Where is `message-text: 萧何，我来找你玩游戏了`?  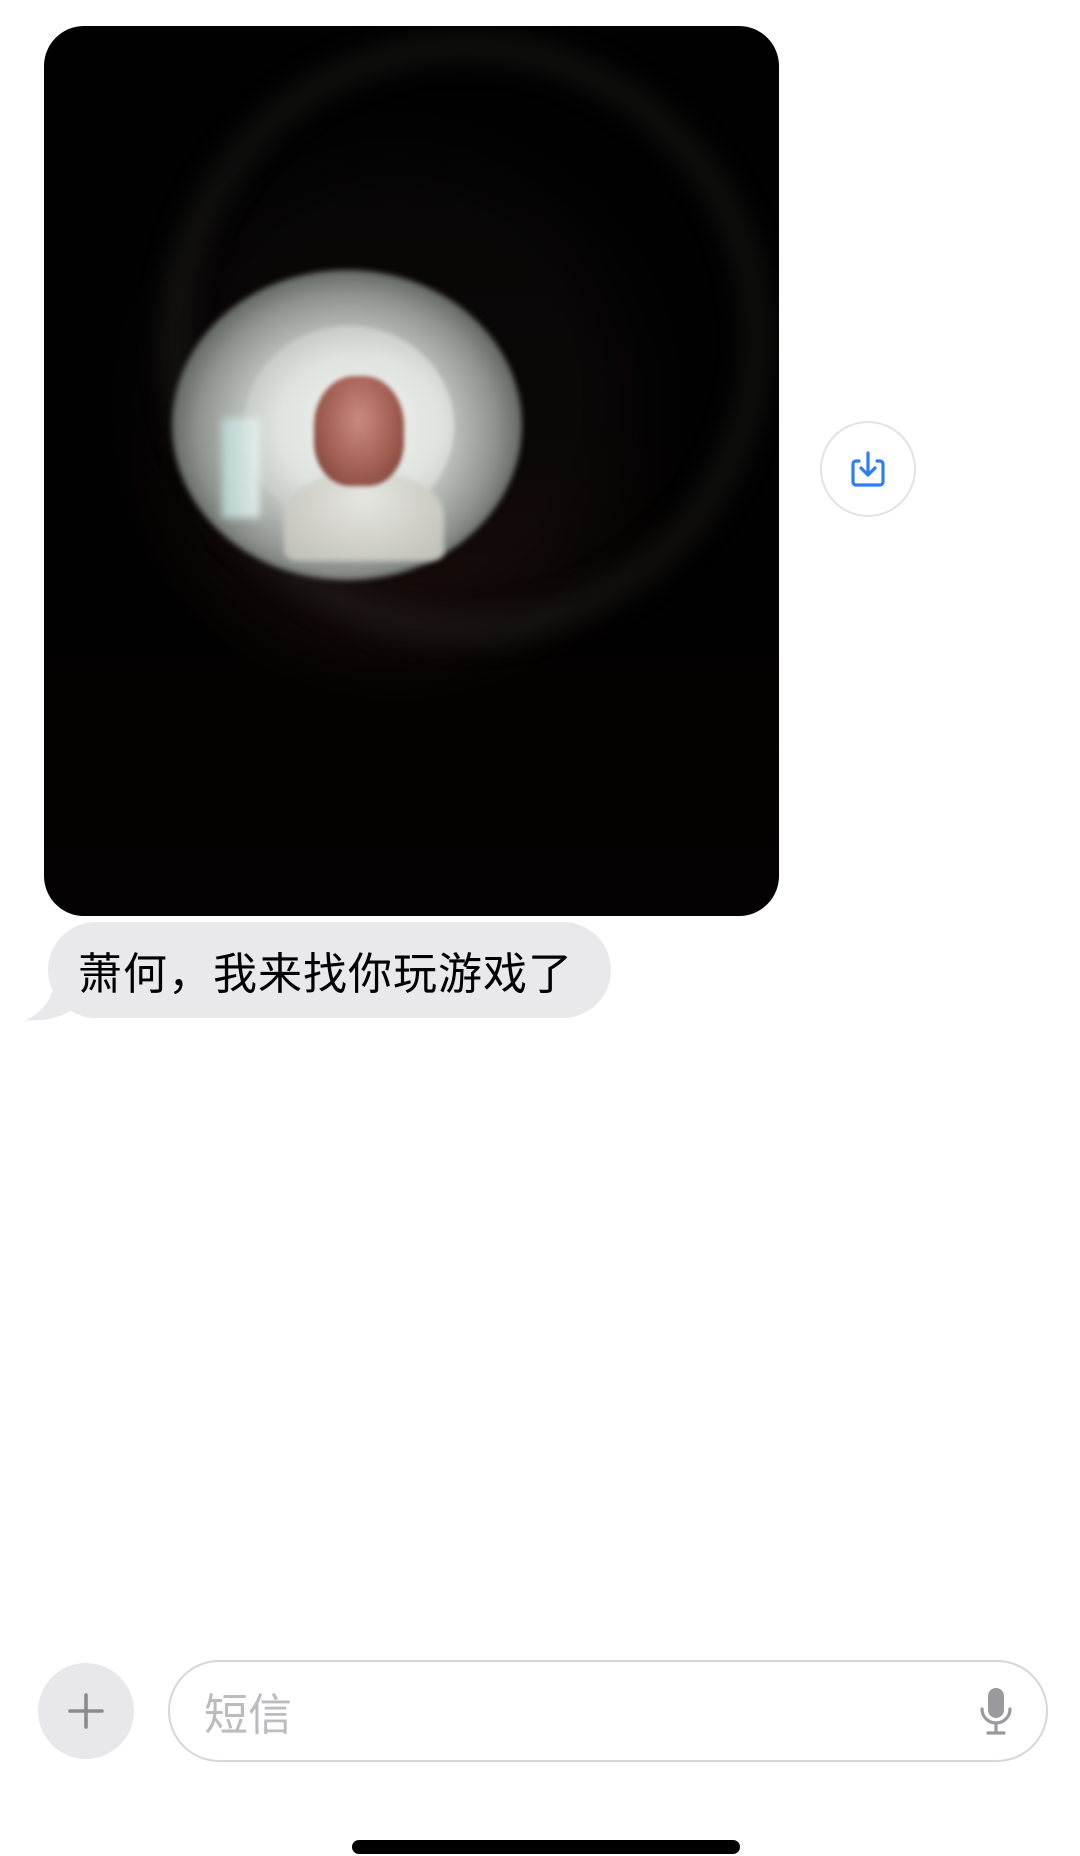
message-text: 萧何，我来找你玩游戏了 is located at coordinates (325, 974).